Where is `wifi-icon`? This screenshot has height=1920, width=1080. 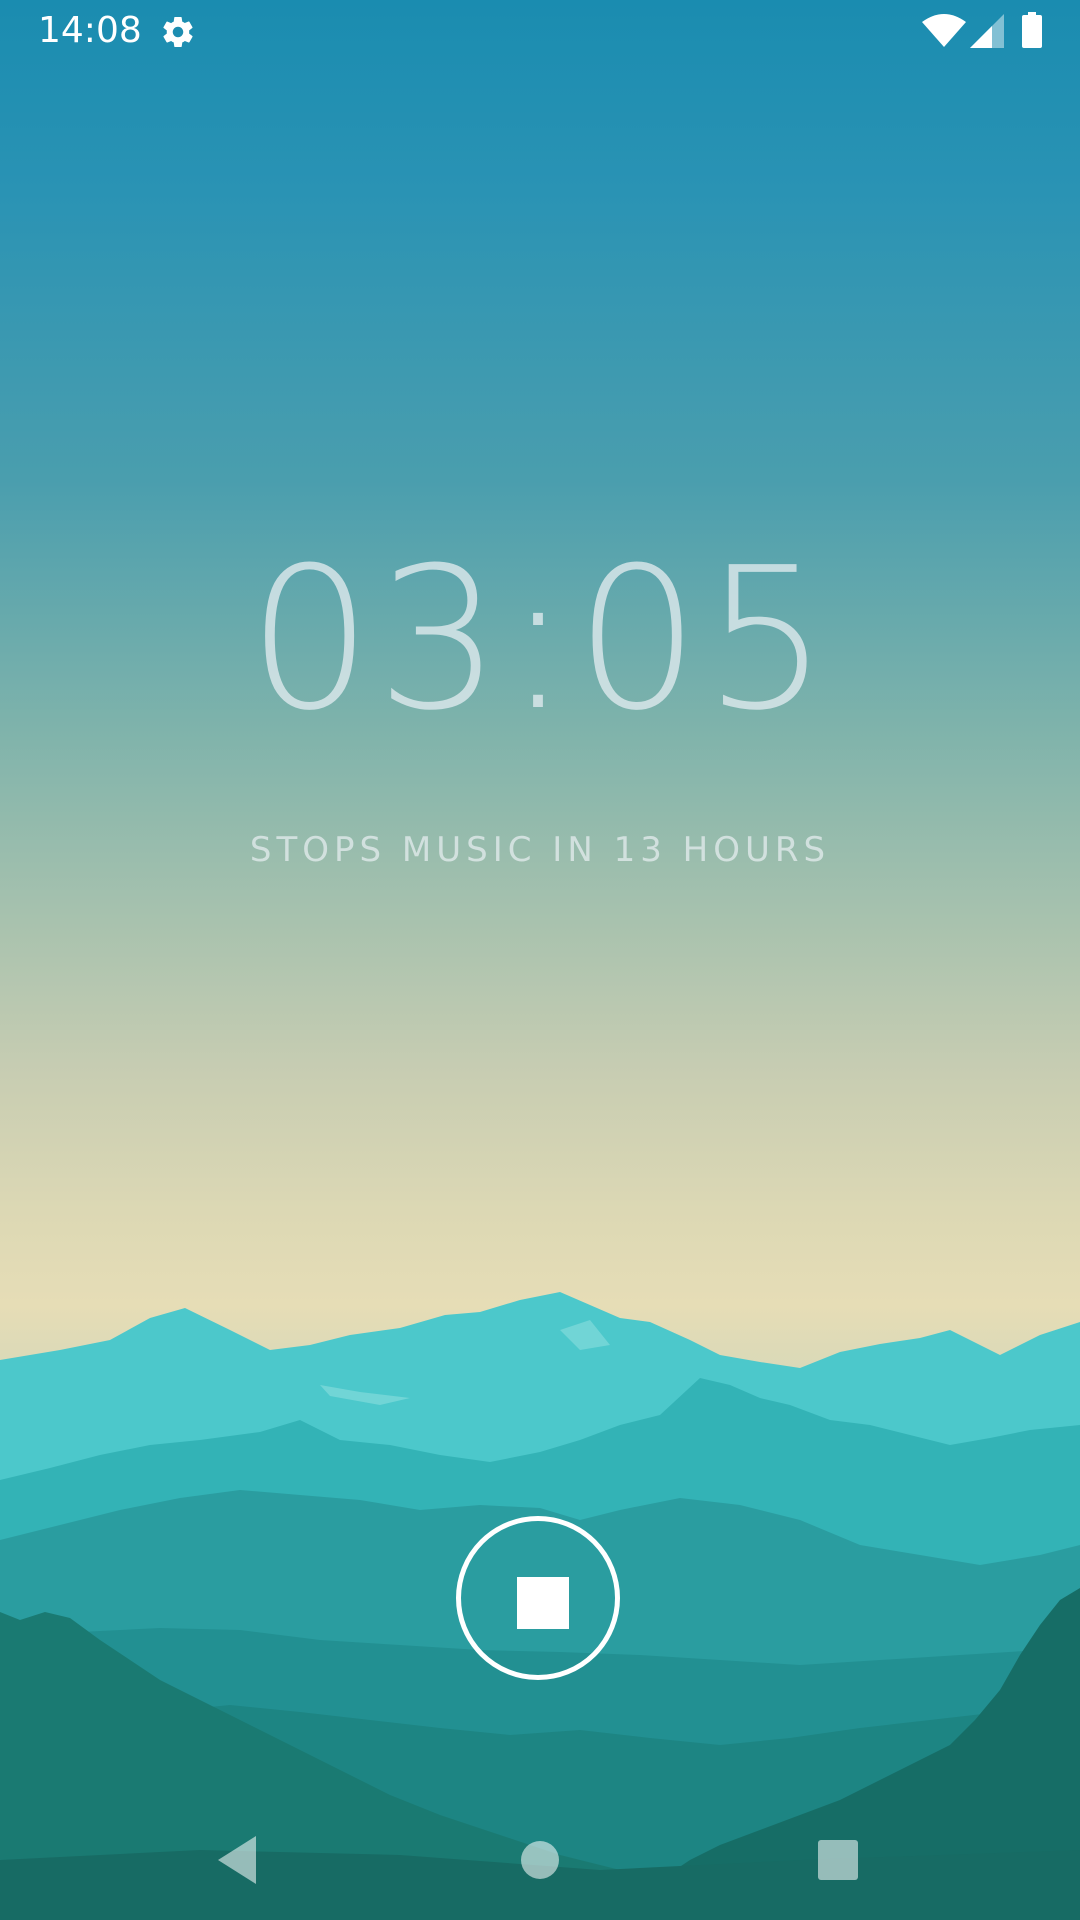 wifi-icon is located at coordinates (944, 30).